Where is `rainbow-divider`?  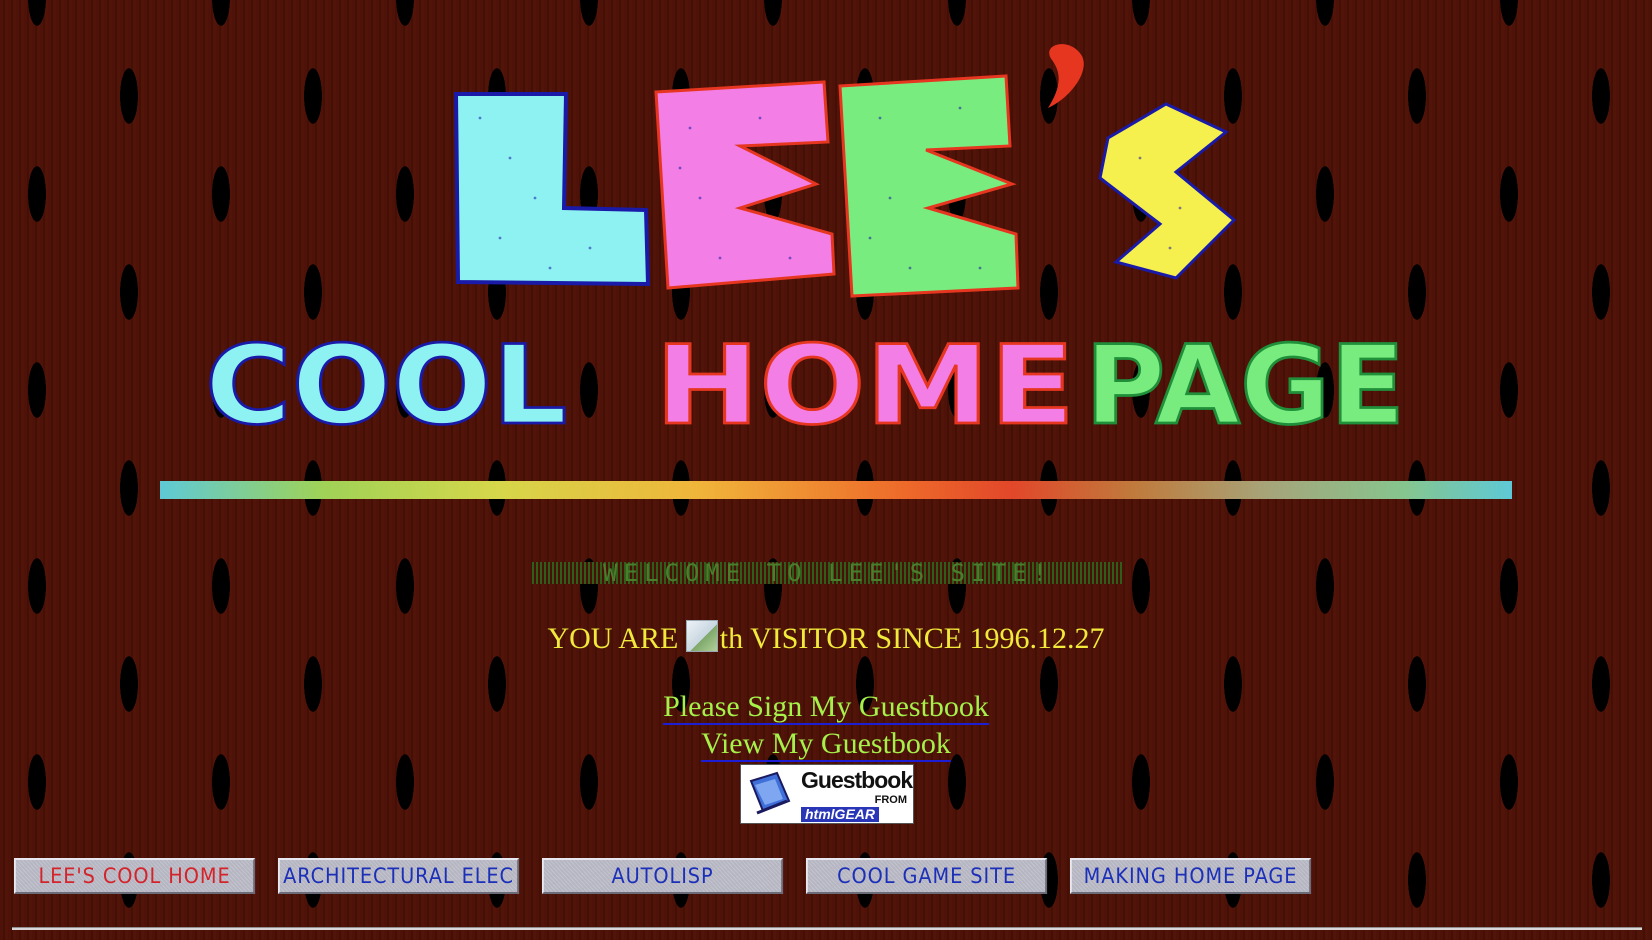
rainbow-divider is located at coordinates (836, 490).